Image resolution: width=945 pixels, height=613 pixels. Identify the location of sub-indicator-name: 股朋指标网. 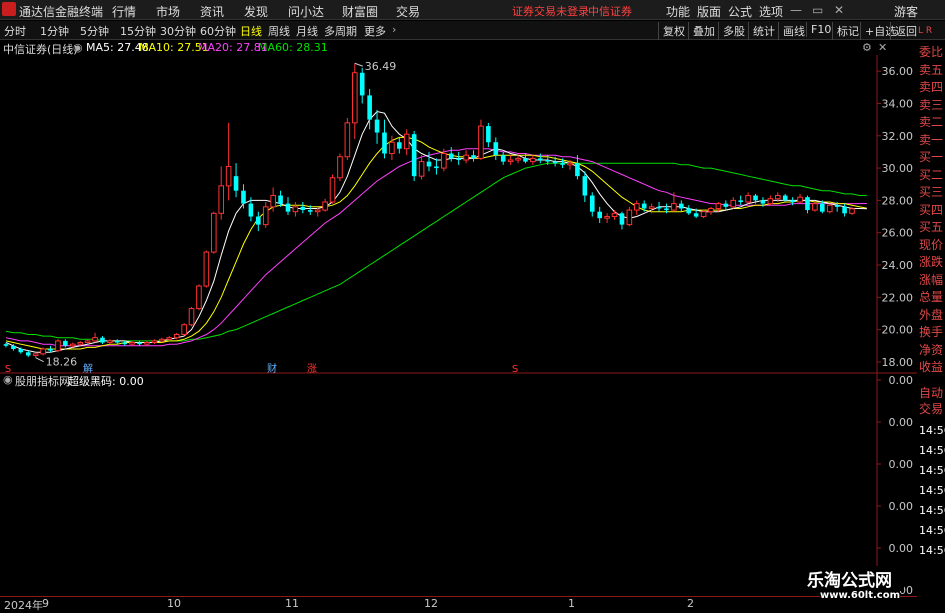
(42, 381).